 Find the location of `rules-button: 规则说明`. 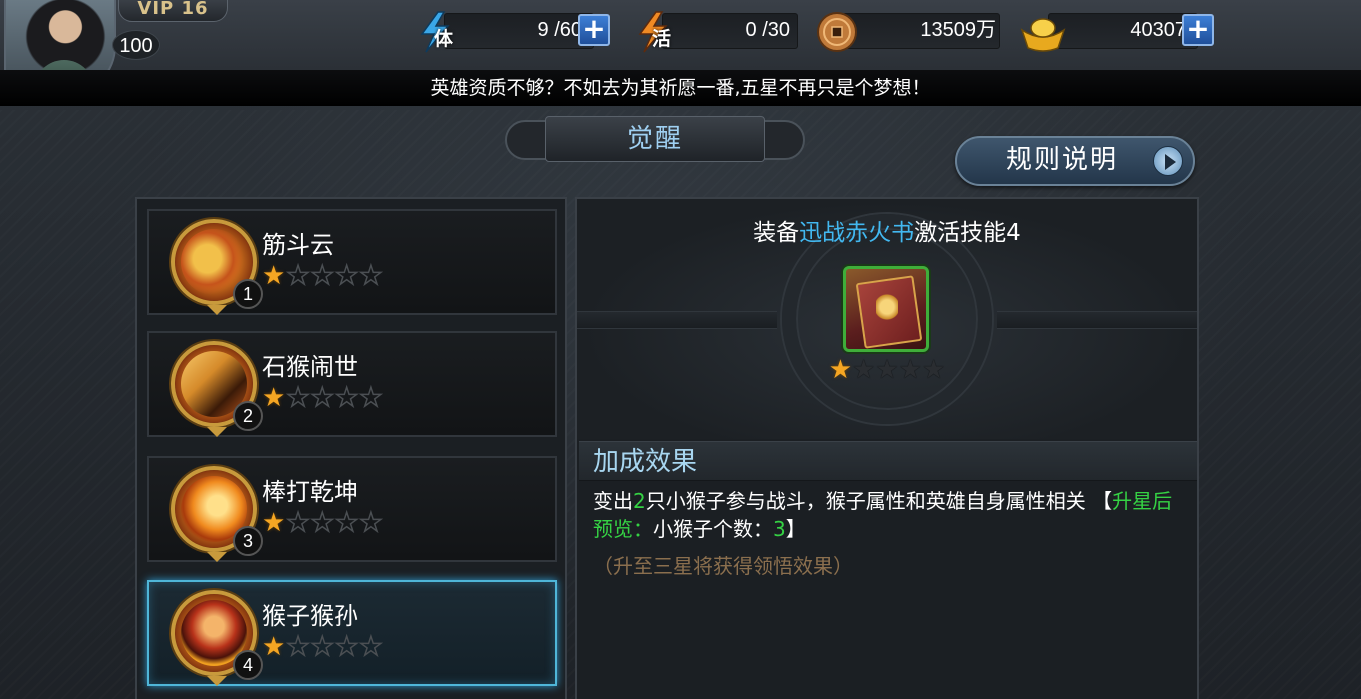

rules-button: 规则说明 is located at coordinates (1075, 161).